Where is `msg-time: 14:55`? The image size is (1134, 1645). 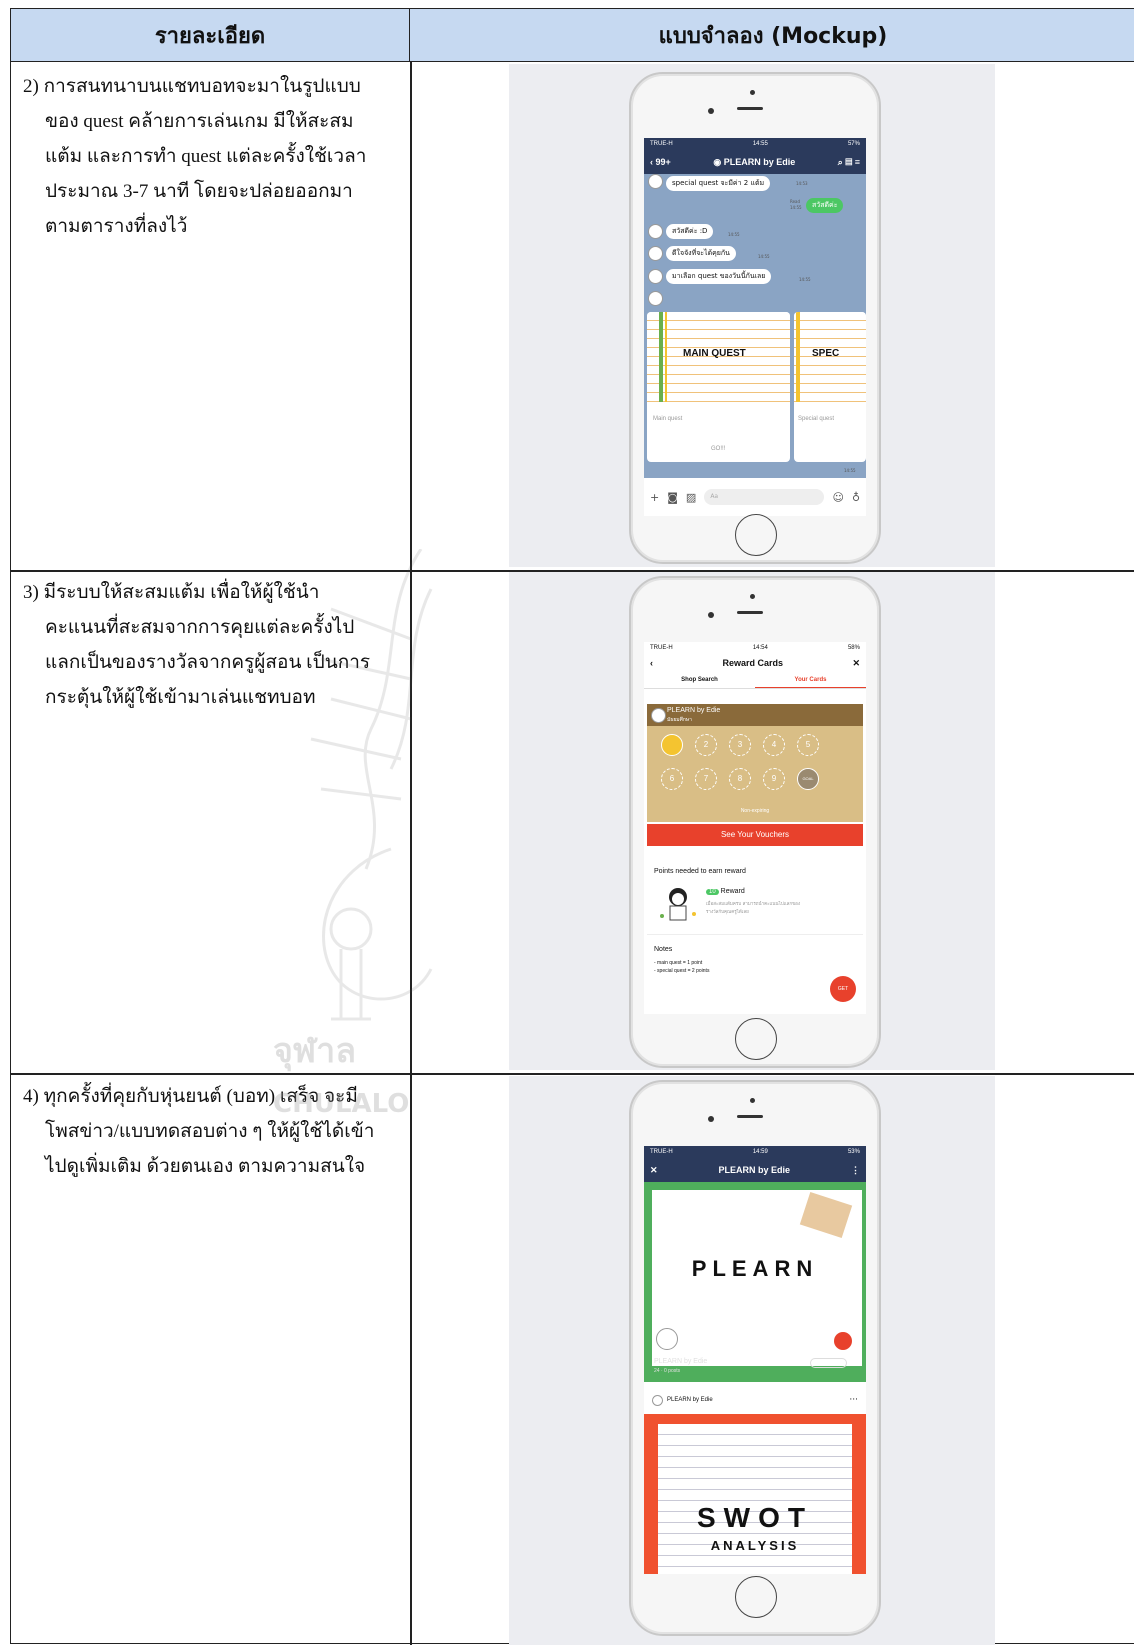
msg-time: 14:55 is located at coordinates (805, 279).